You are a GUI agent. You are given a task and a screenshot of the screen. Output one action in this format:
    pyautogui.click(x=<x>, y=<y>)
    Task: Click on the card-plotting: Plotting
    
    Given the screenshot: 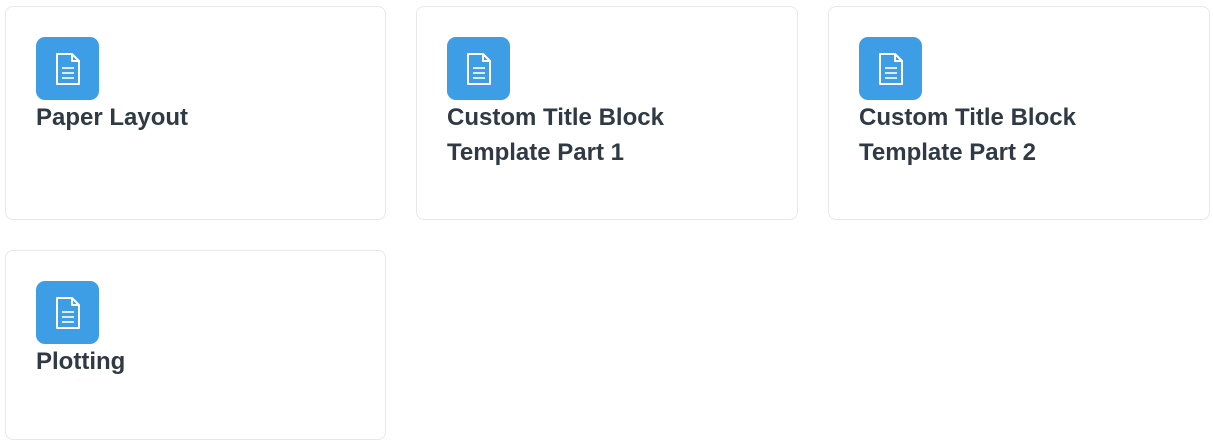 What is the action you would take?
    pyautogui.click(x=195, y=345)
    